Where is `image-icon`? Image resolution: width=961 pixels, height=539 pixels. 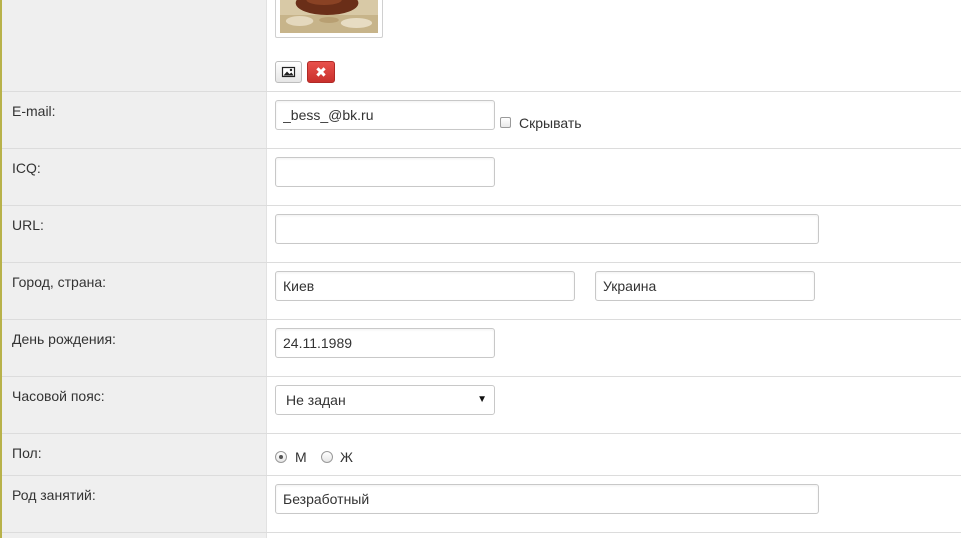
image-icon is located at coordinates (288, 72).